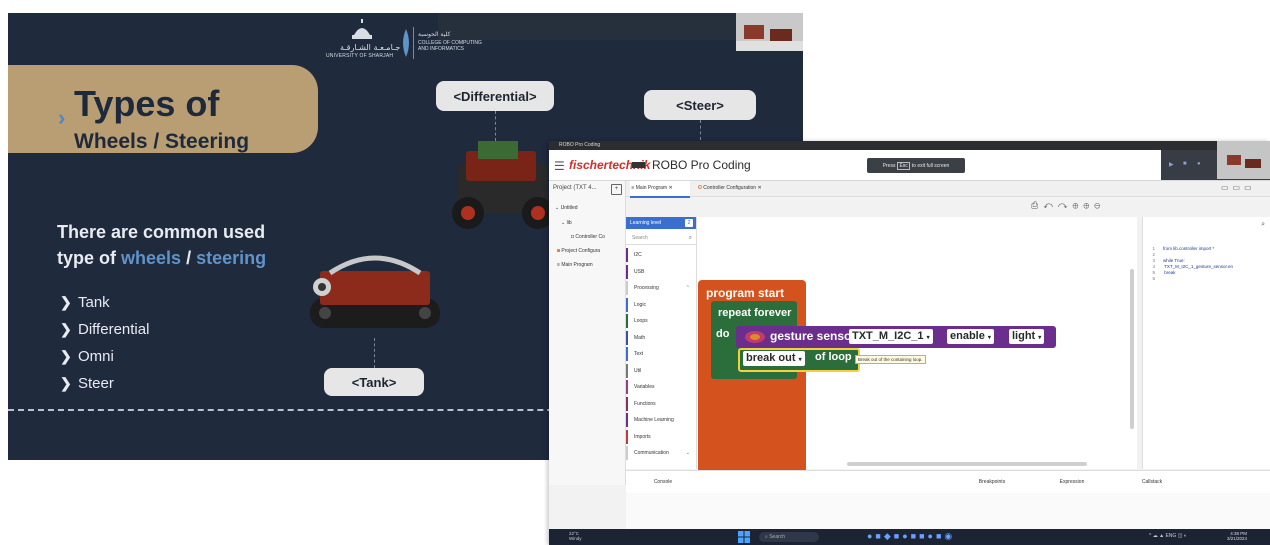 Image resolution: width=1270 pixels, height=545 pixels. What do you see at coordinates (663, 483) in the screenshot?
I see `tab-console: Console` at bounding box center [663, 483].